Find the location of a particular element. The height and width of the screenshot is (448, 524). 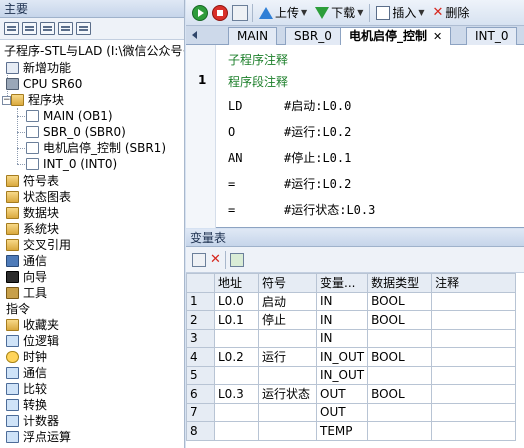

convert-icon is located at coordinates (12, 405).